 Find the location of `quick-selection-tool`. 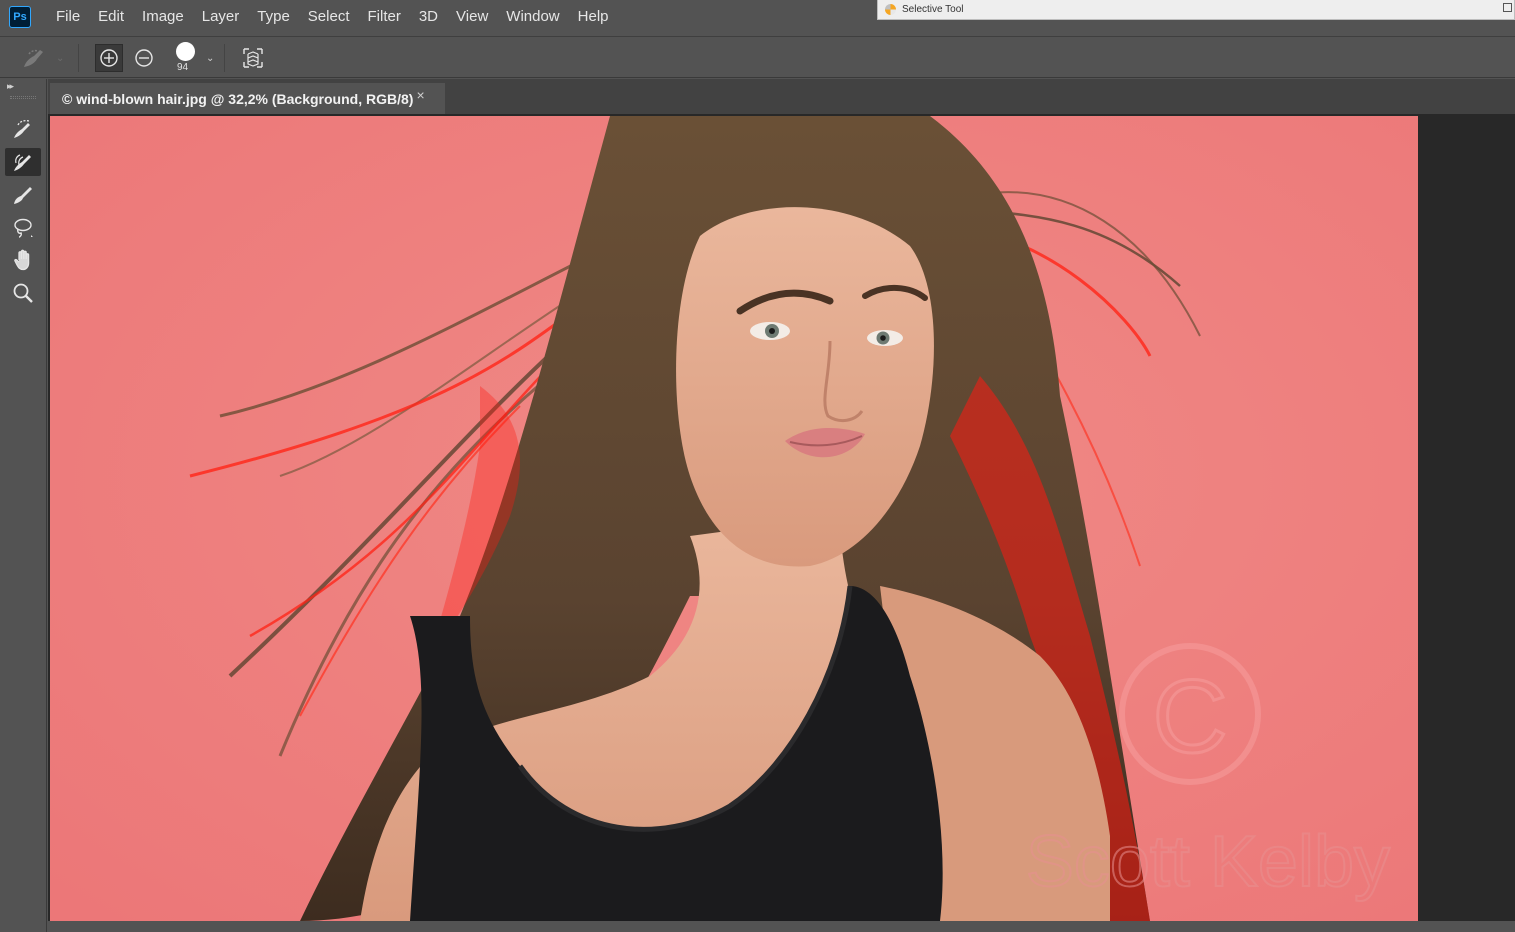

quick-selection-tool is located at coordinates (23, 129).